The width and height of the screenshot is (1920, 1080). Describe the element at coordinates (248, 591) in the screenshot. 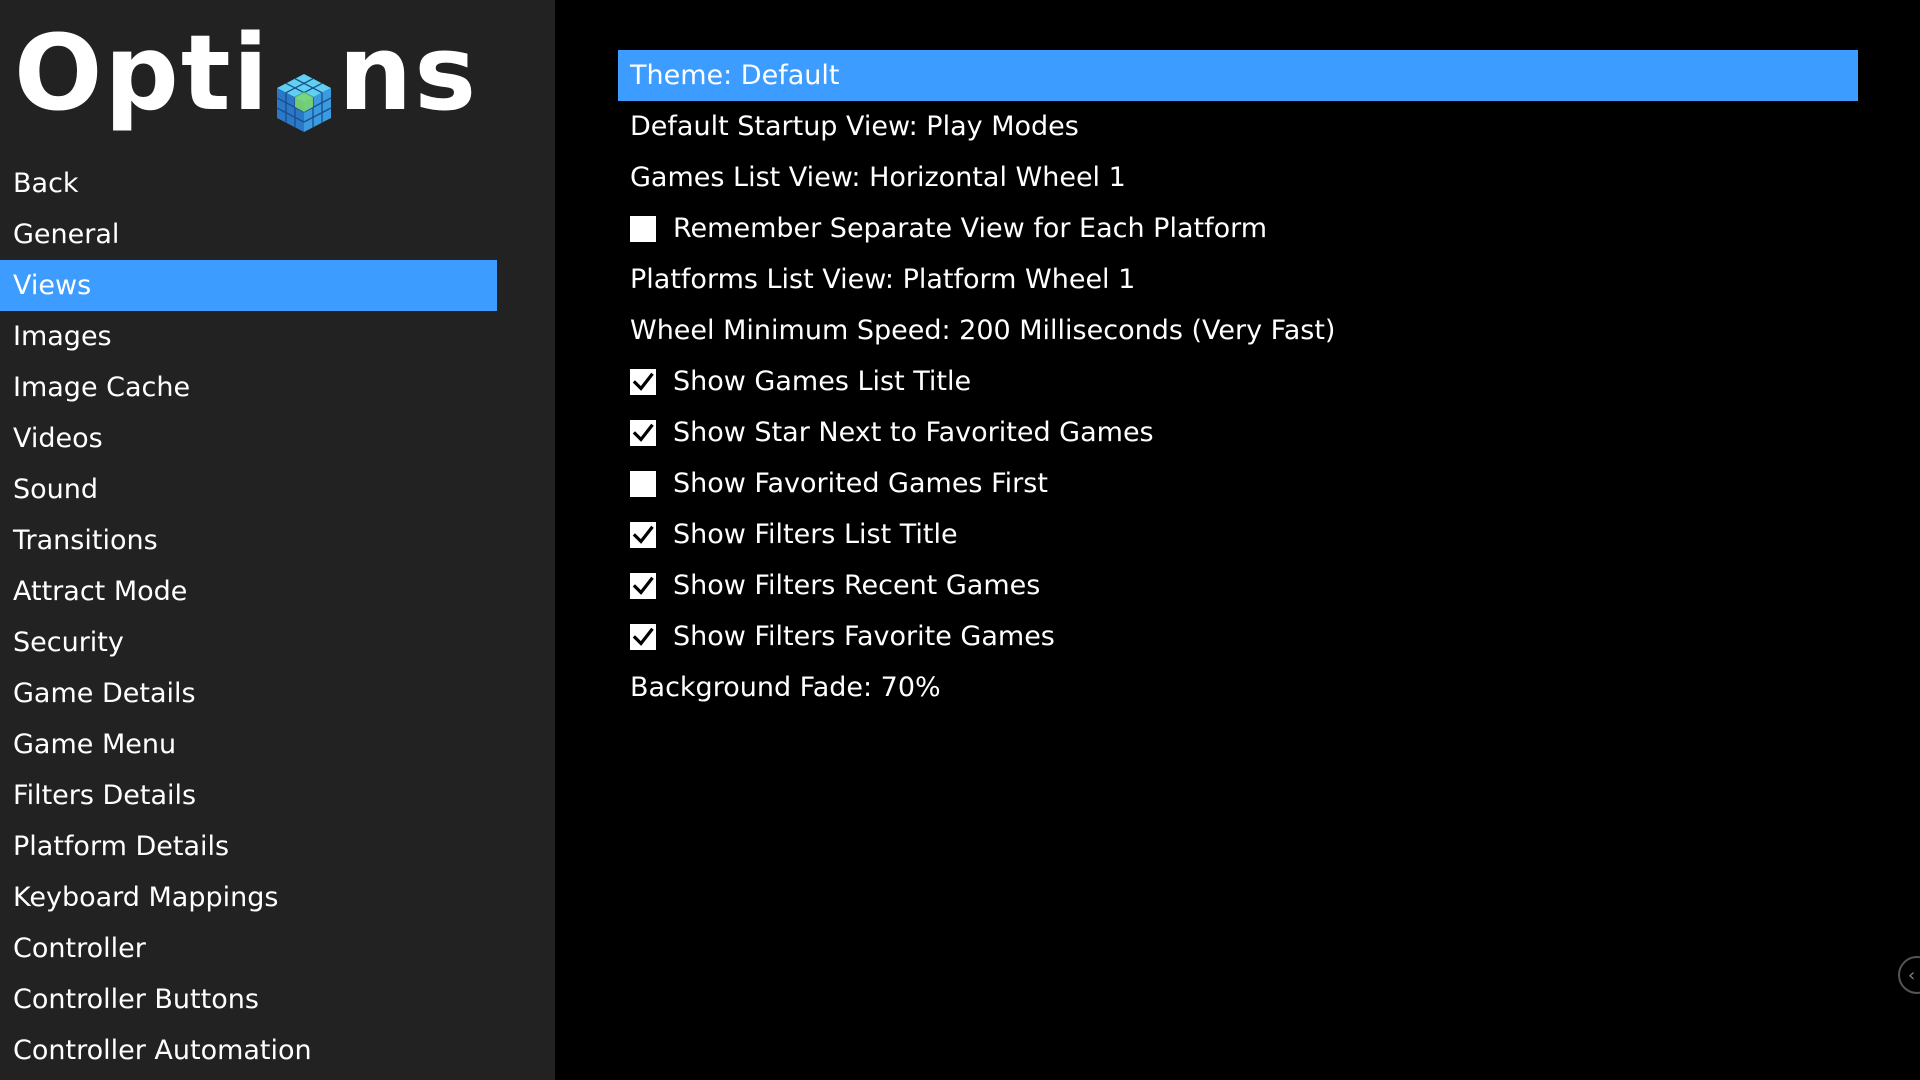

I see `sidebar-item-attract-mode: Attract Mode` at that location.